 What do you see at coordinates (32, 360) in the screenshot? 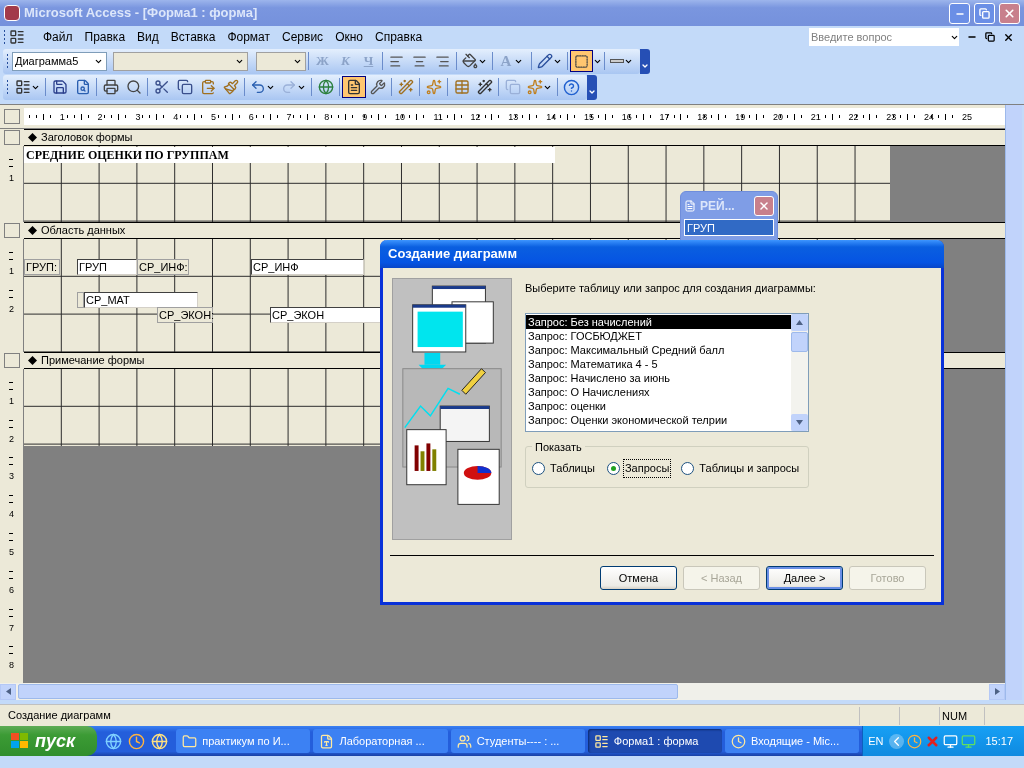
I see `collapse-icon` at bounding box center [32, 360].